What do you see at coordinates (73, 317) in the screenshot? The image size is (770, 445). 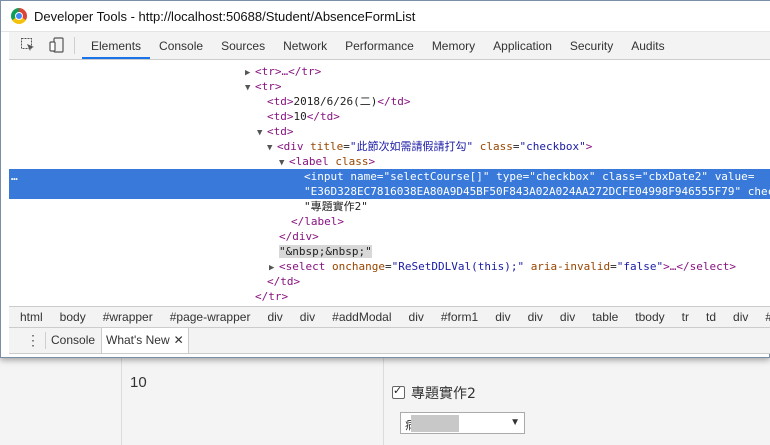 I see `breadcrumb-item: body` at bounding box center [73, 317].